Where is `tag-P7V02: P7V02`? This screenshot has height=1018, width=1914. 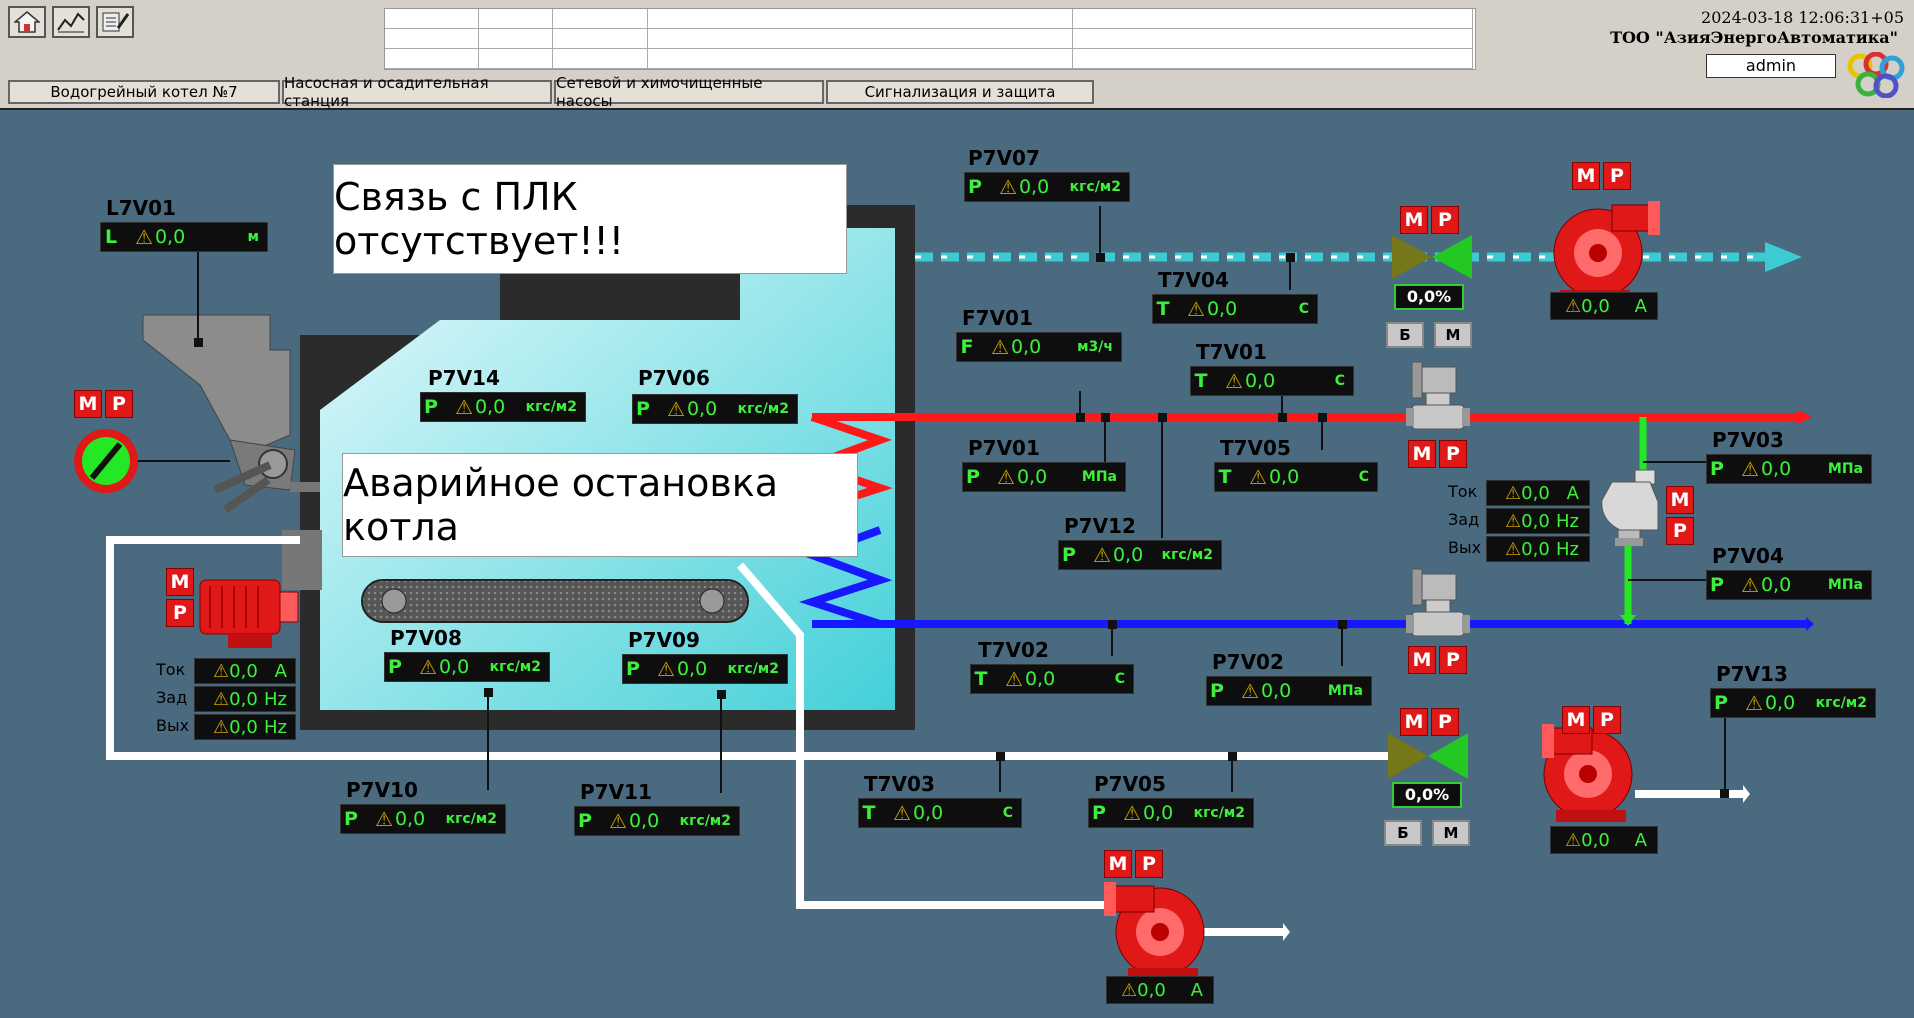
tag-P7V02: P7V02 is located at coordinates (1248, 662).